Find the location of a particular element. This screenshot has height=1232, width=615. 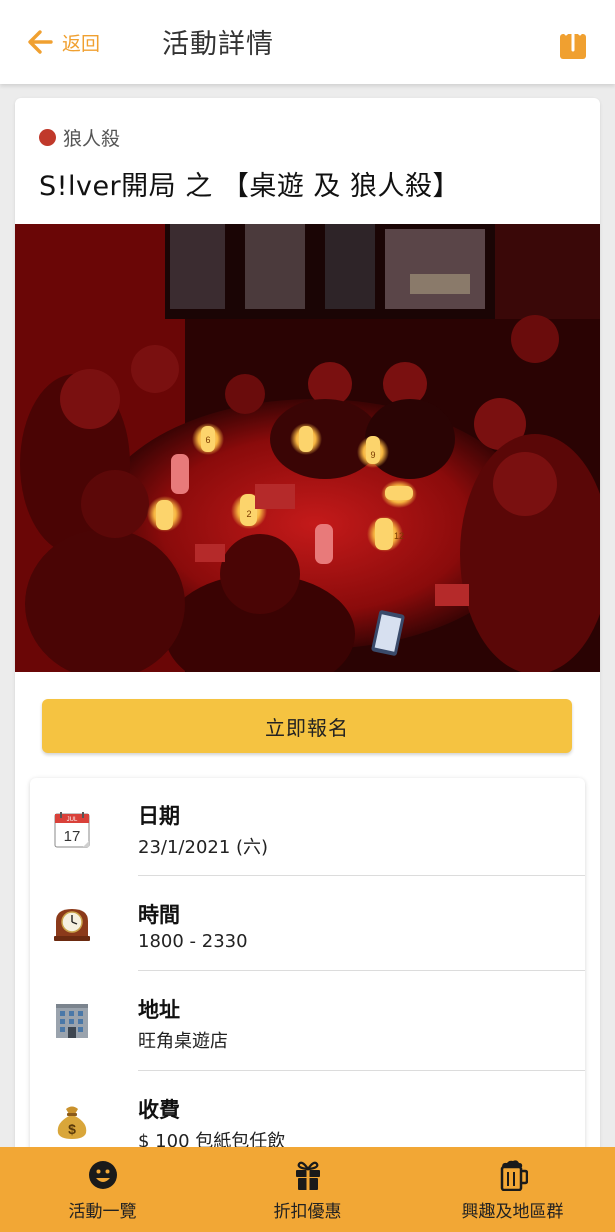

nav-item-discounts: 折扣優惠 is located at coordinates (307, 1189).